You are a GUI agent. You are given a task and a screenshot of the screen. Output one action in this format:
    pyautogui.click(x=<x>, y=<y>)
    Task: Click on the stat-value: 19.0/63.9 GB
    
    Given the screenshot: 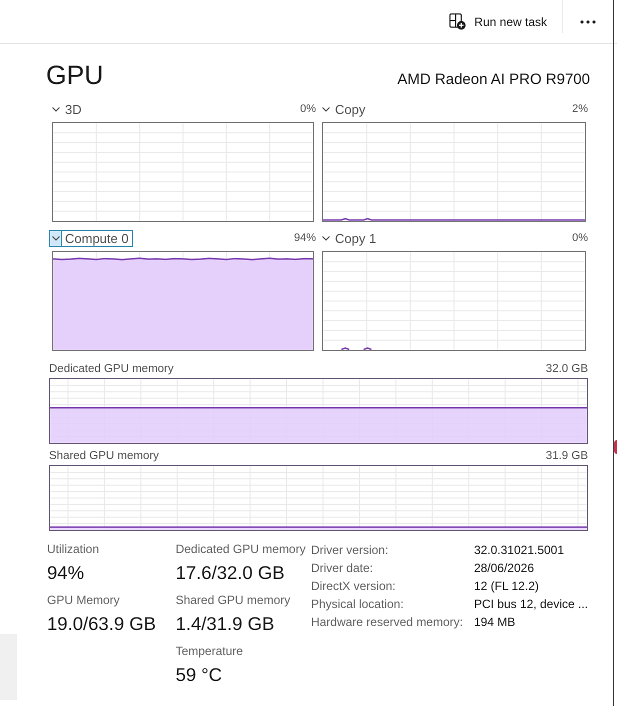 What is the action you would take?
    pyautogui.click(x=101, y=624)
    